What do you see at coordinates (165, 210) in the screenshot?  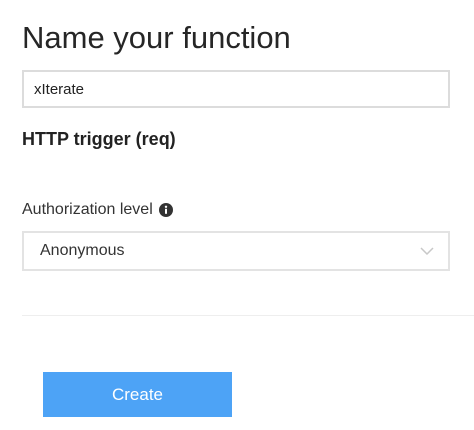 I see `info-icon` at bounding box center [165, 210].